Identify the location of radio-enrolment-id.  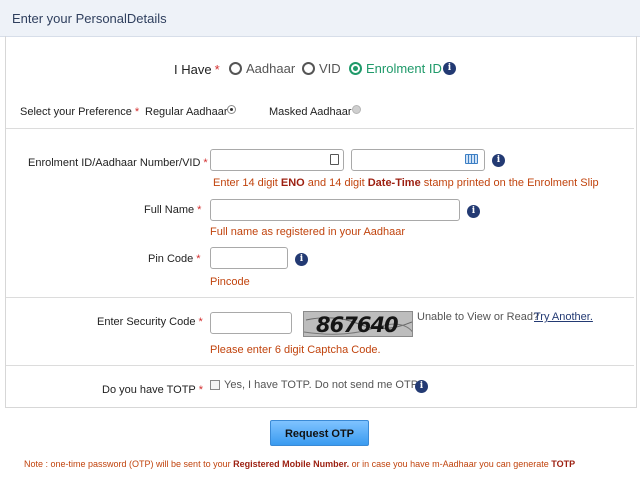
(355, 68).